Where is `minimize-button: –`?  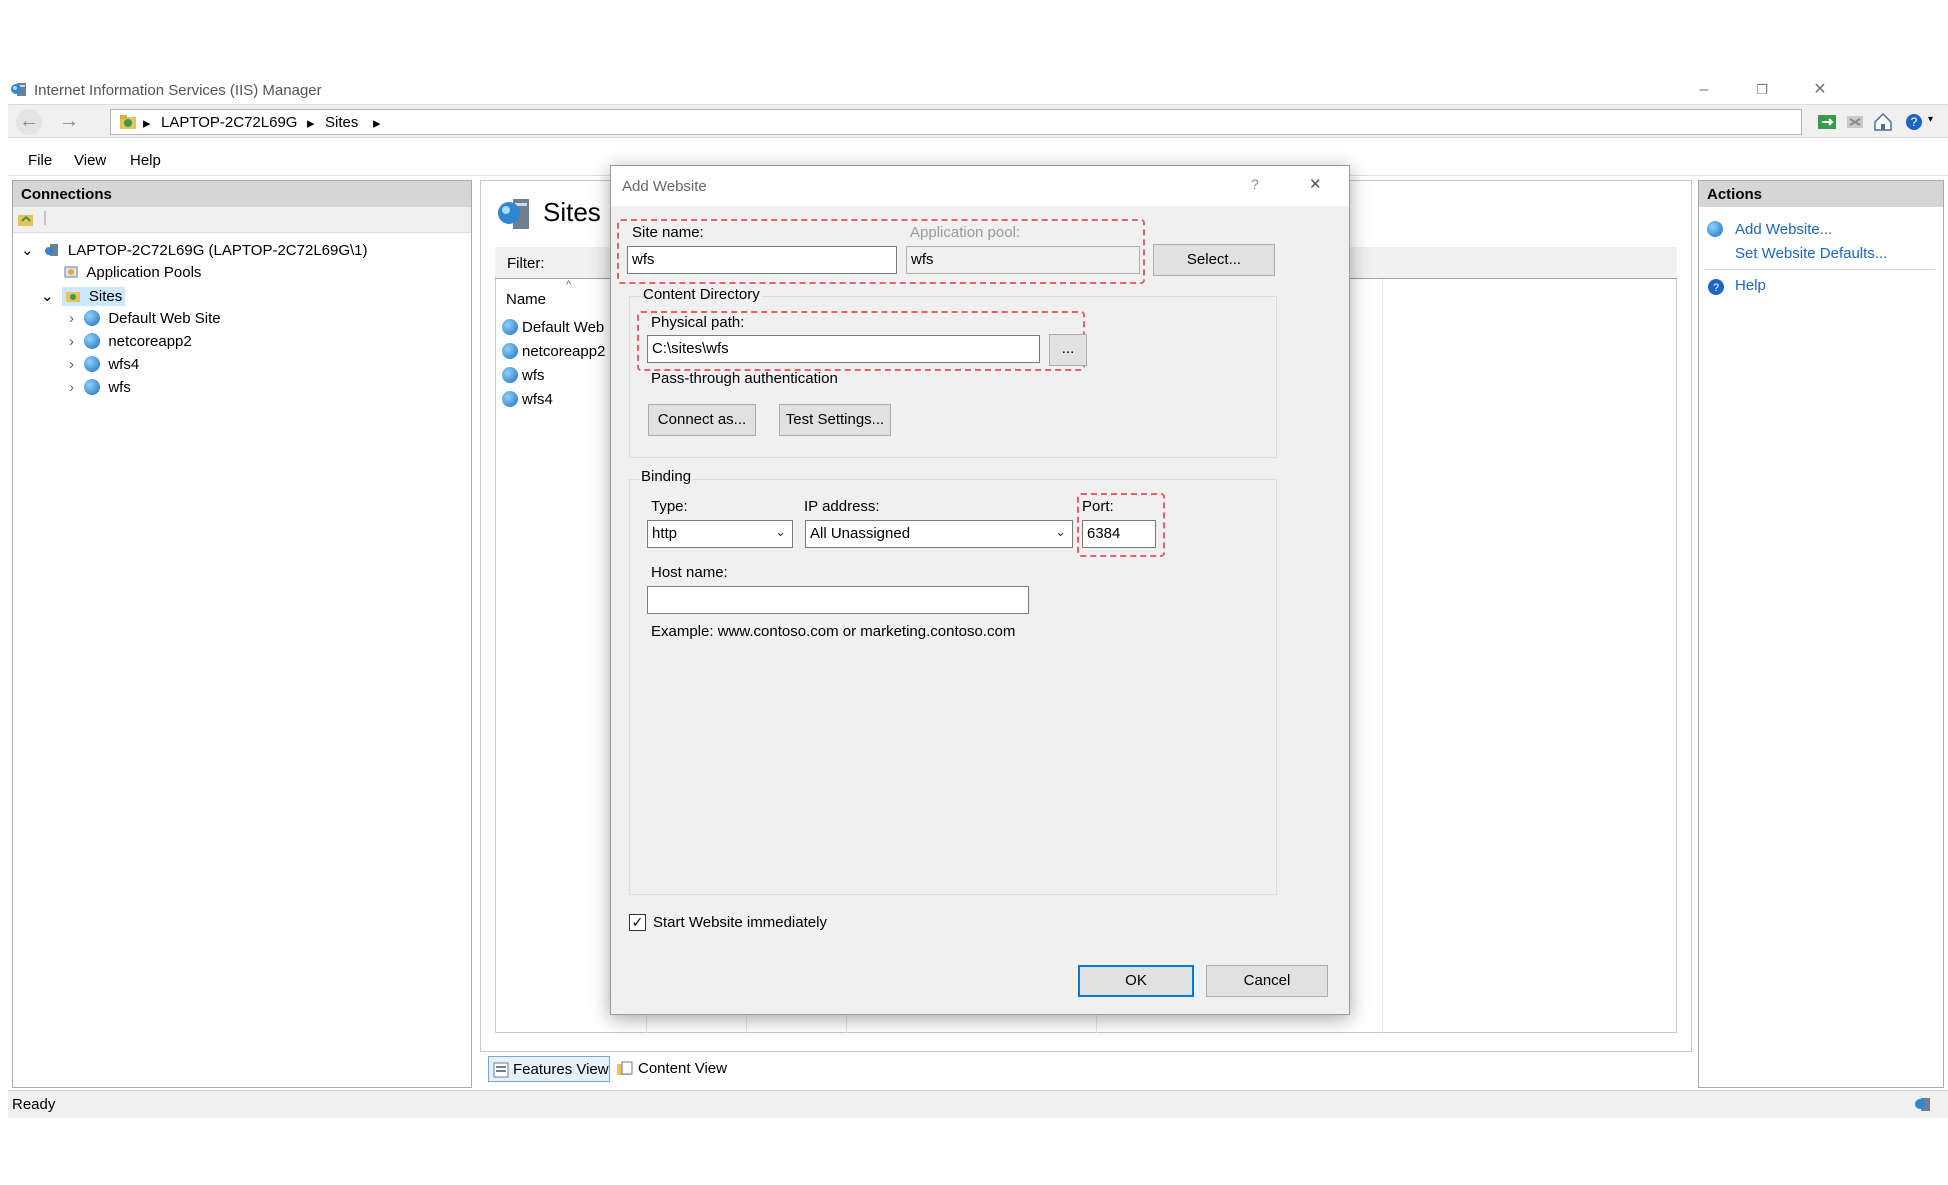
minimize-button: – is located at coordinates (1704, 90).